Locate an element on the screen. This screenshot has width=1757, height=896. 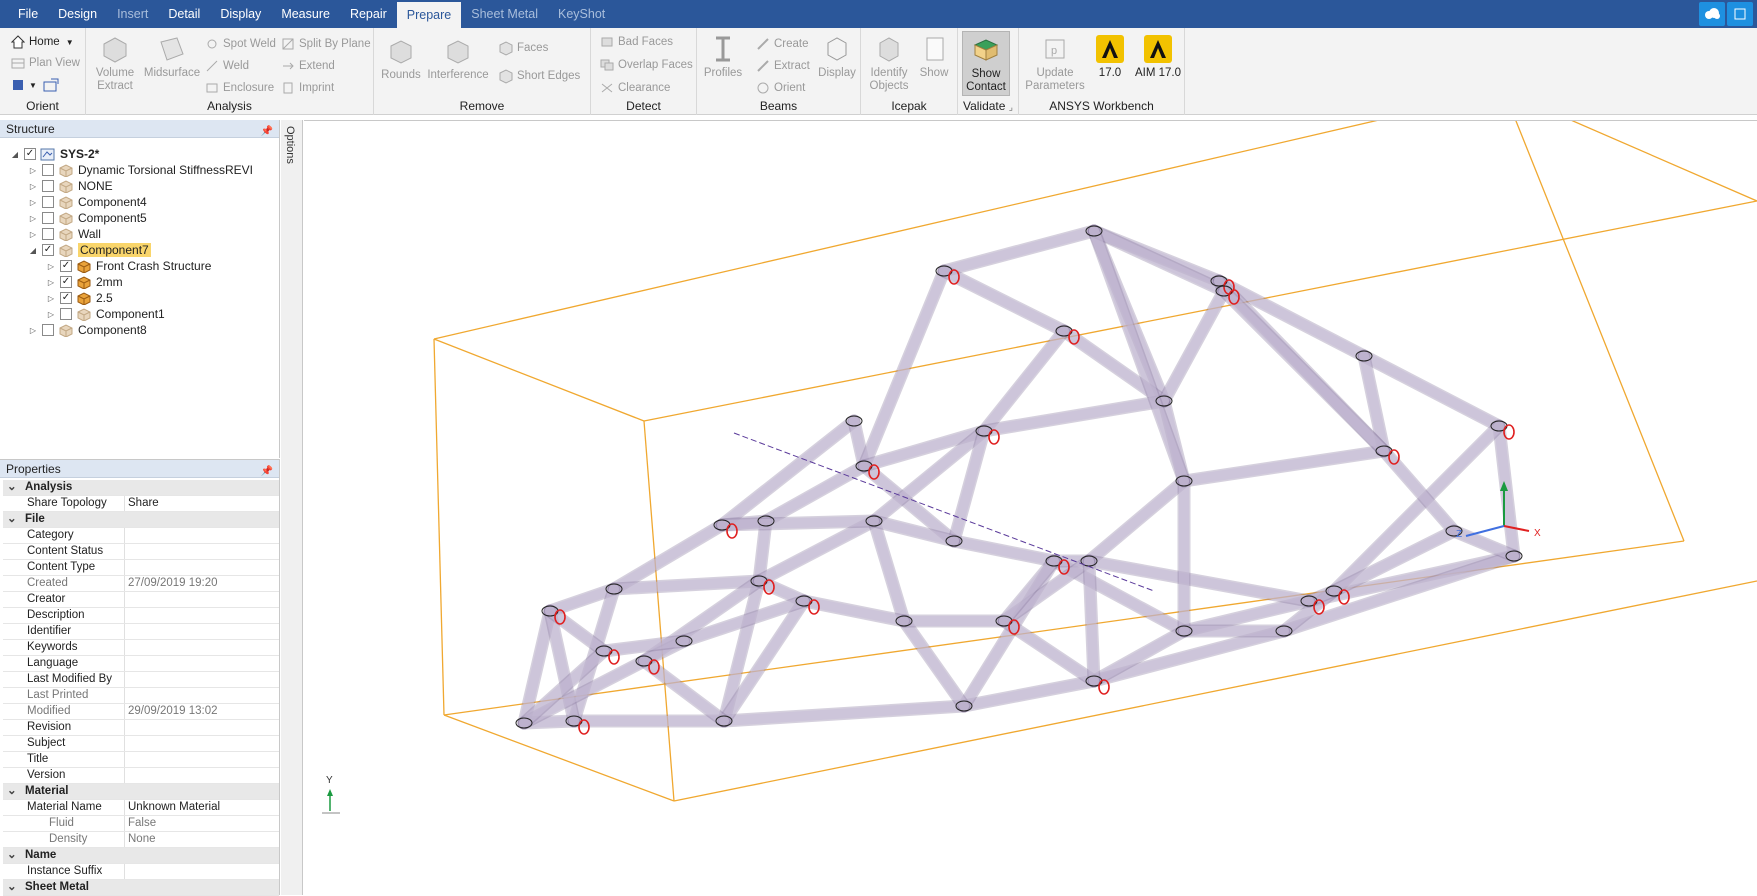
property-category: ⌄ File is located at coordinates (141, 520).